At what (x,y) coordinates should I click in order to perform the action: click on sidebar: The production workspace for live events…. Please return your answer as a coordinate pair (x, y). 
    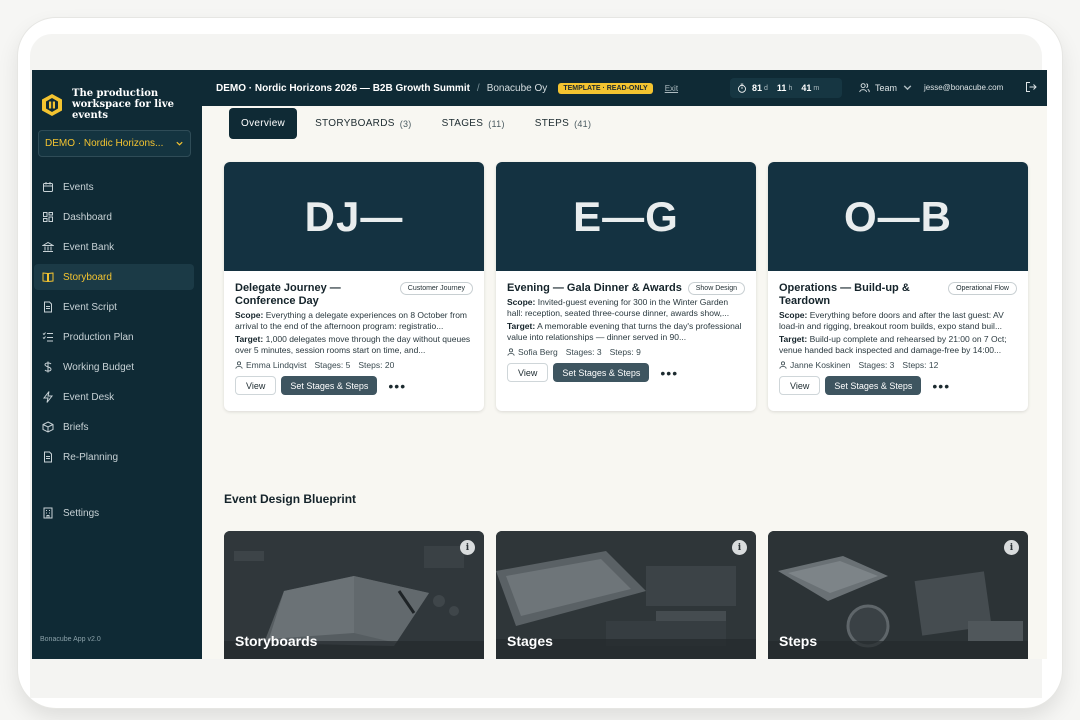
    Looking at the image, I should click on (117, 364).